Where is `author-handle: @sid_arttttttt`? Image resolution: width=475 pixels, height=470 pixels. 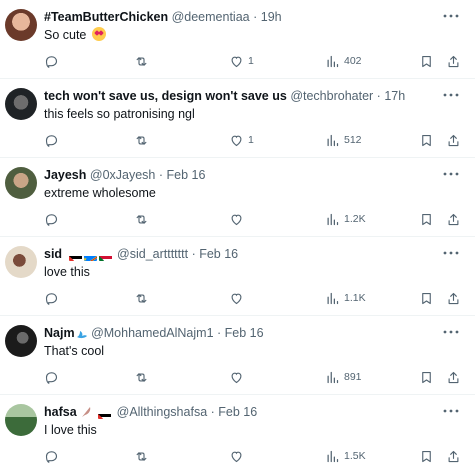 author-handle: @sid_arttttttt is located at coordinates (152, 254).